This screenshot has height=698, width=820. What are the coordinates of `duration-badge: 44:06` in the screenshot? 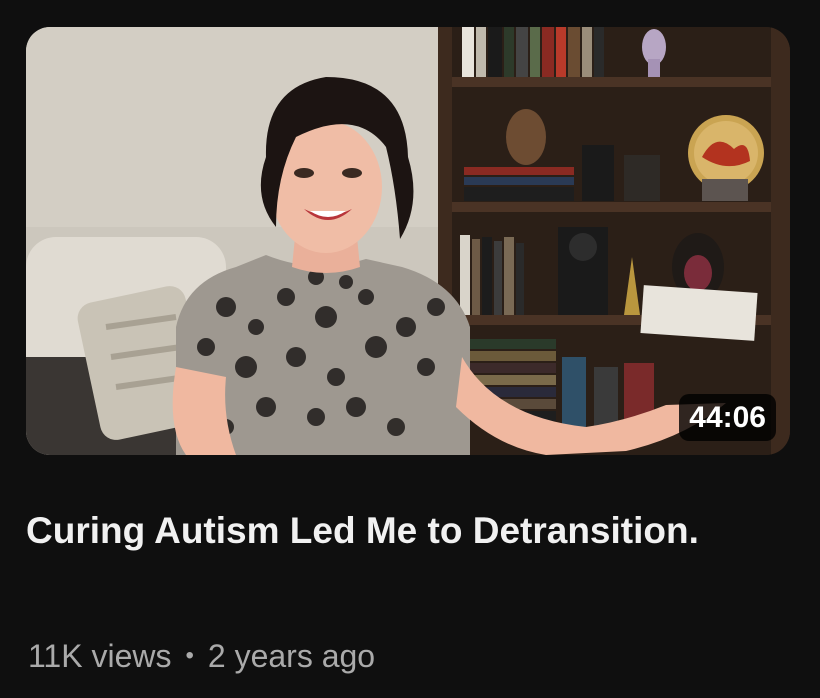 It's located at (727, 417).